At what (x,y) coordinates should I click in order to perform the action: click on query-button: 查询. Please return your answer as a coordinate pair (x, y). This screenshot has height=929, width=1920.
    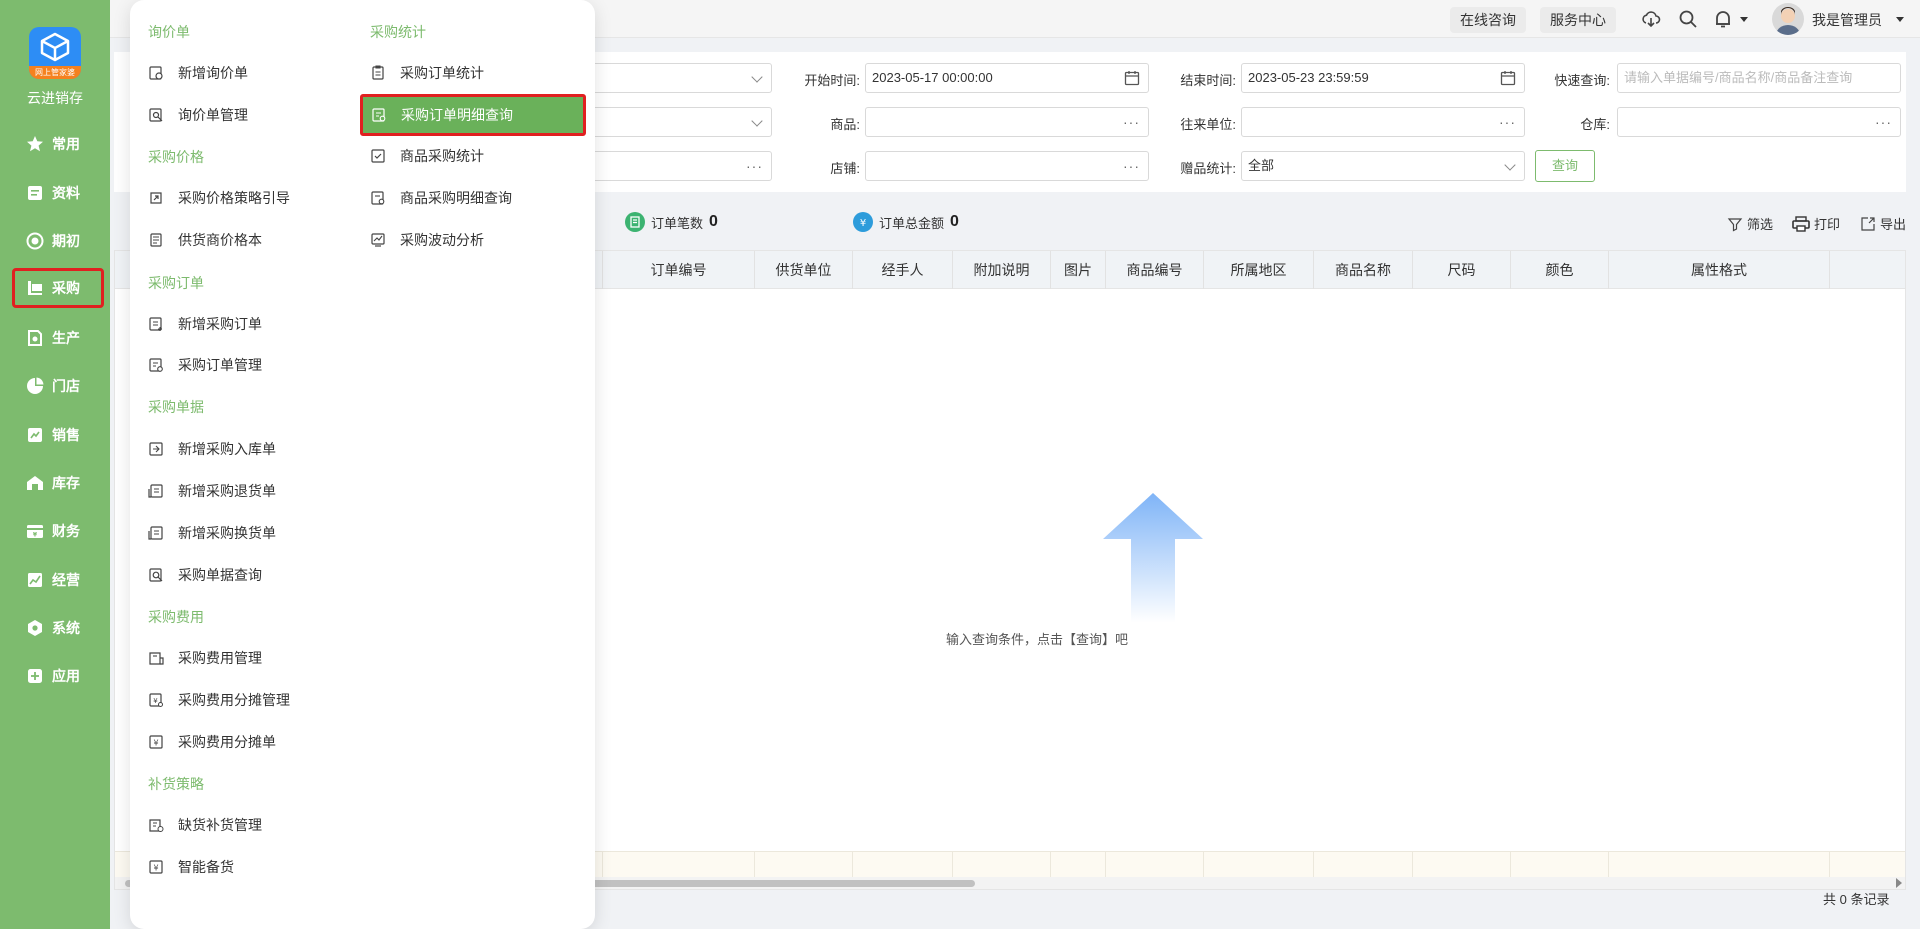
    Looking at the image, I should click on (1565, 166).